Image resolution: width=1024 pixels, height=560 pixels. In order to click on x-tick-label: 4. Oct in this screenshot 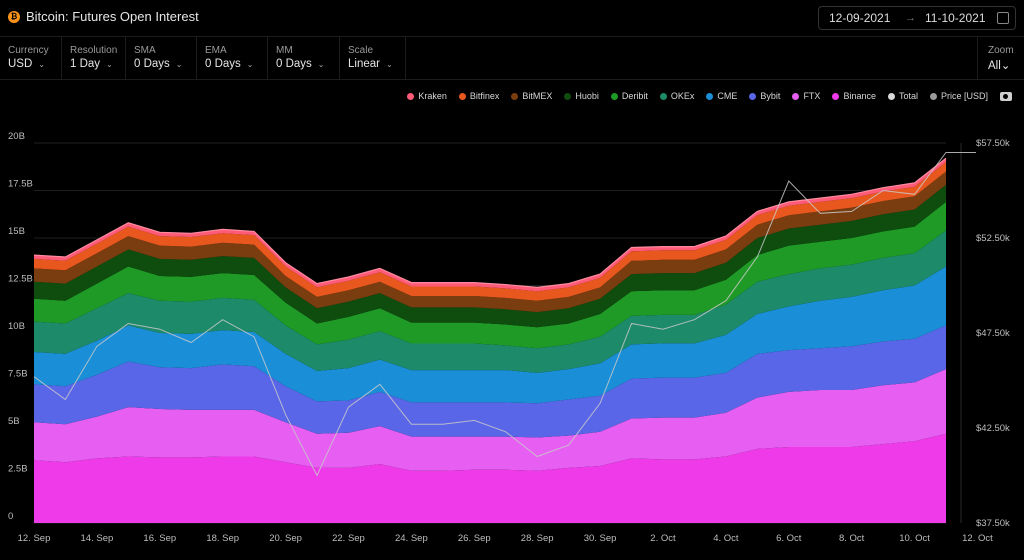, I will do `click(726, 538)`.